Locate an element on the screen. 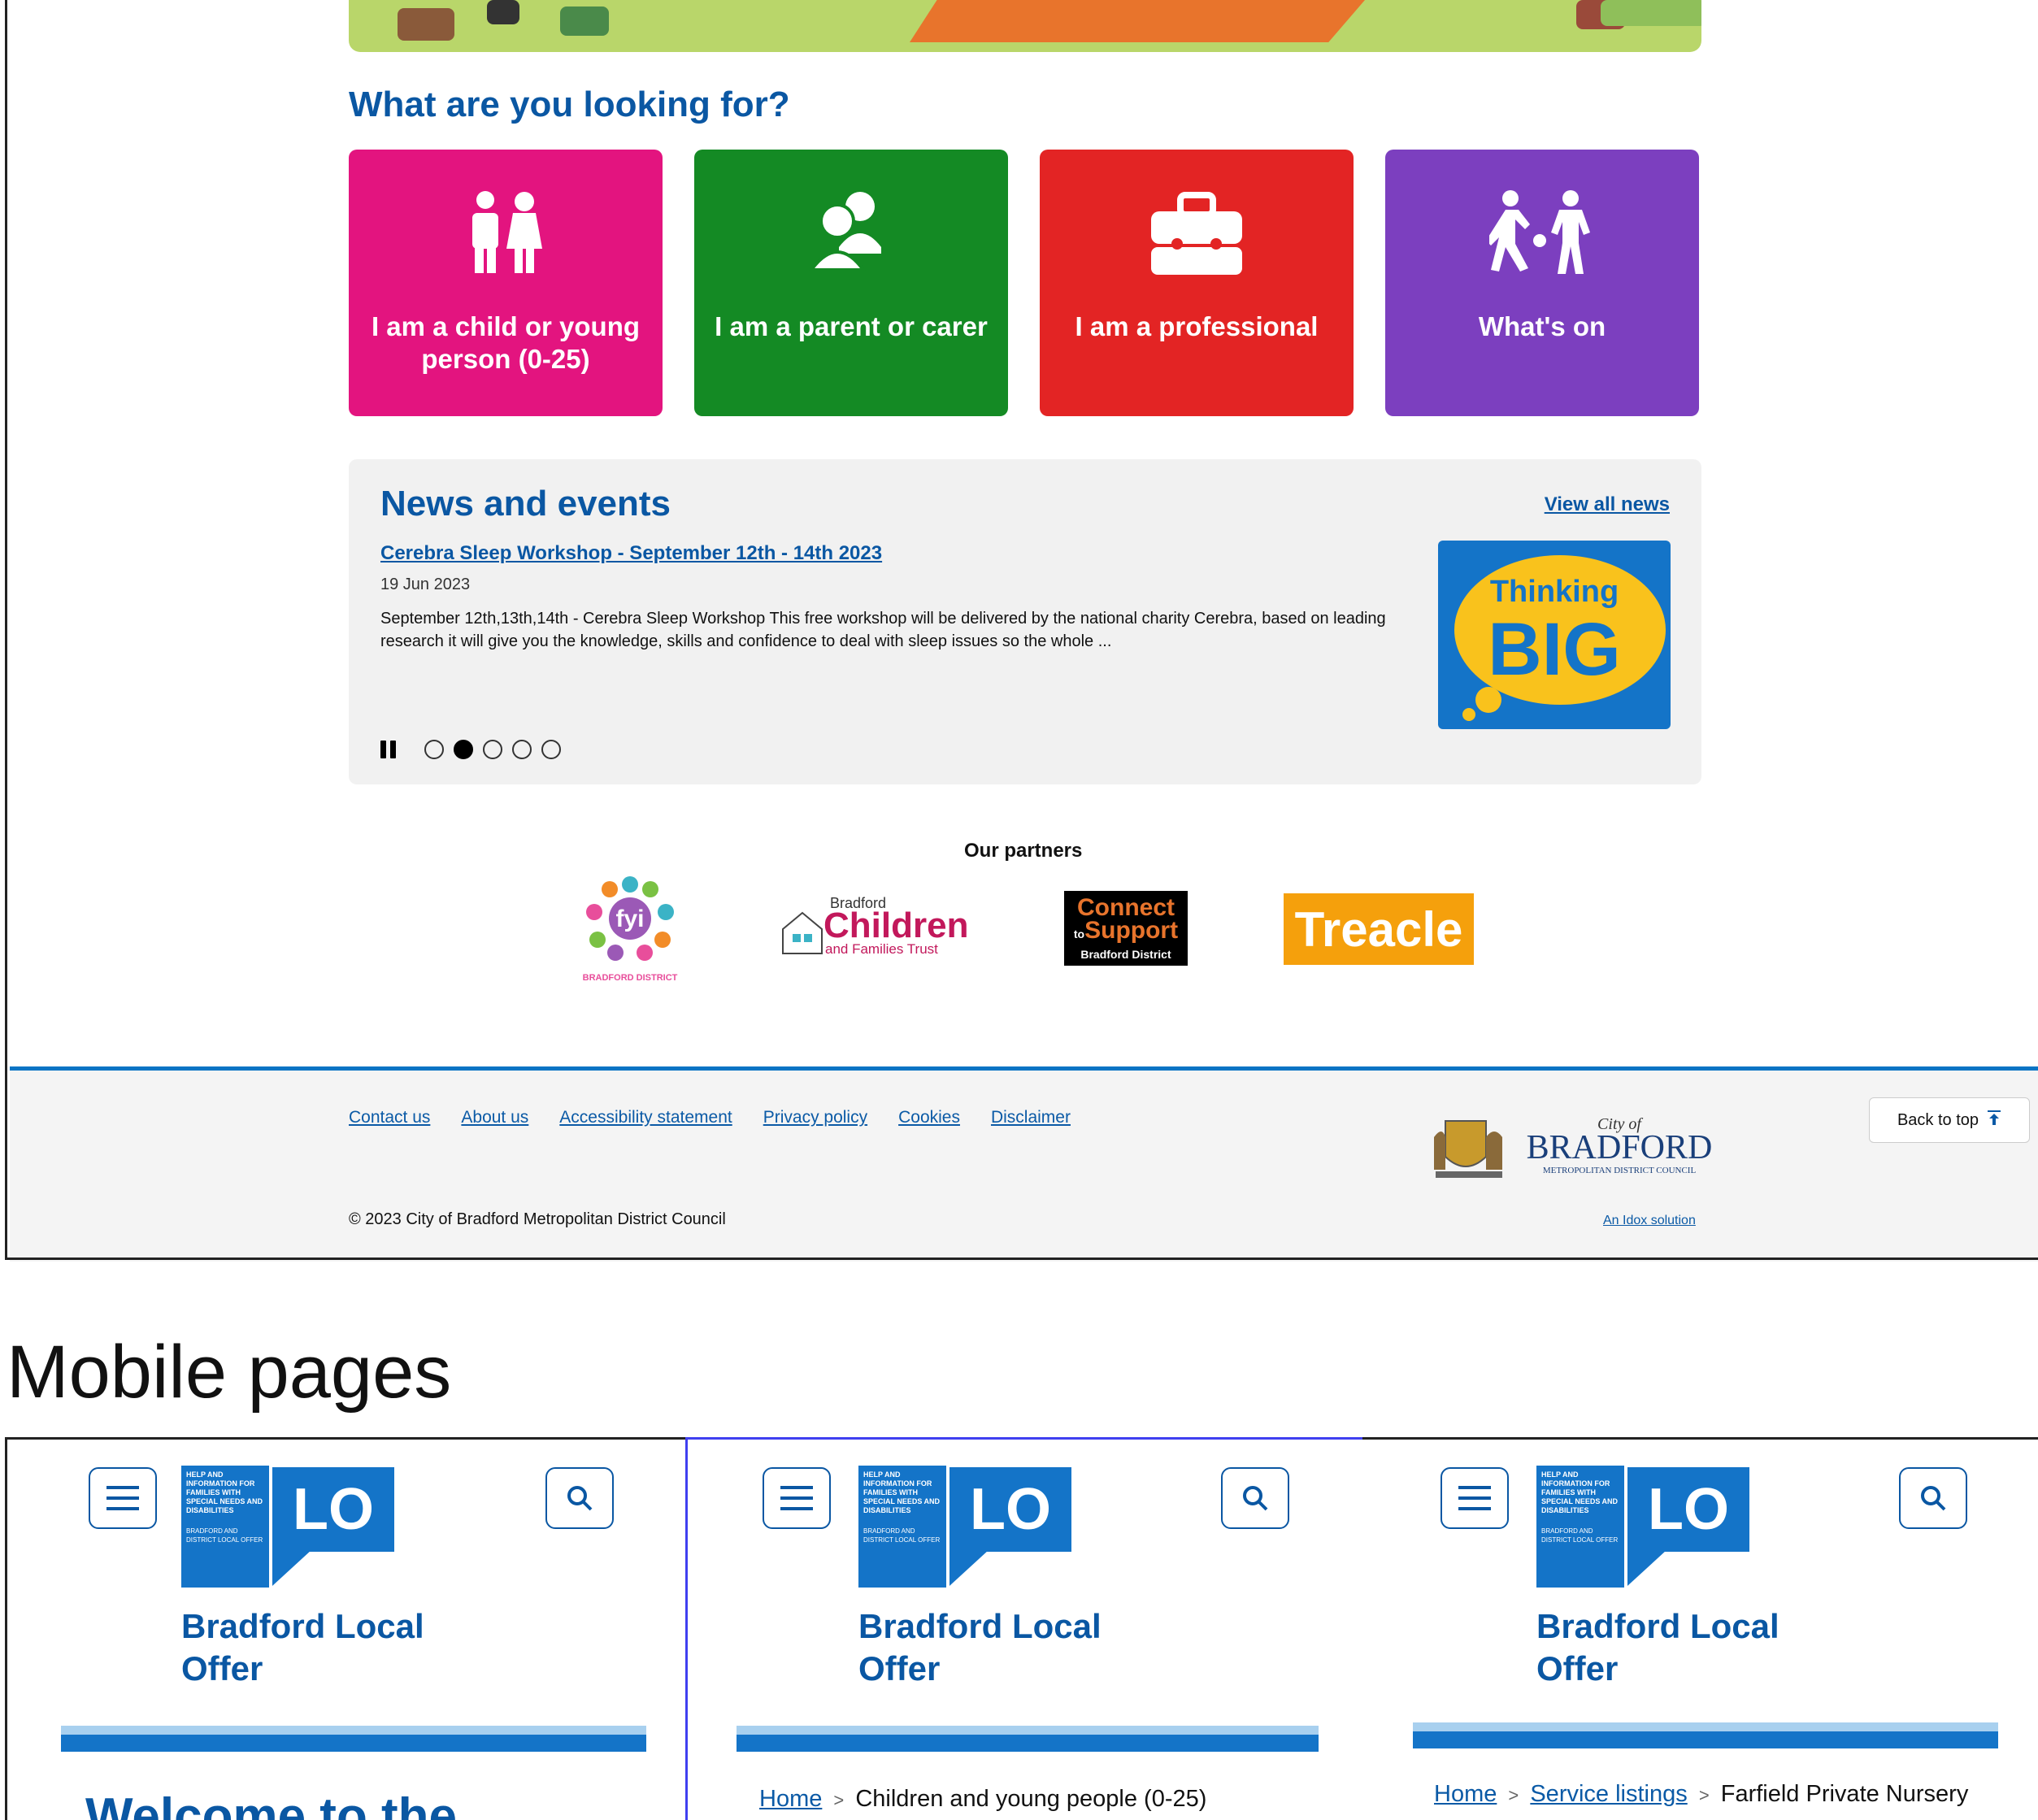  cts-line3: Support is located at coordinates (1132, 930).